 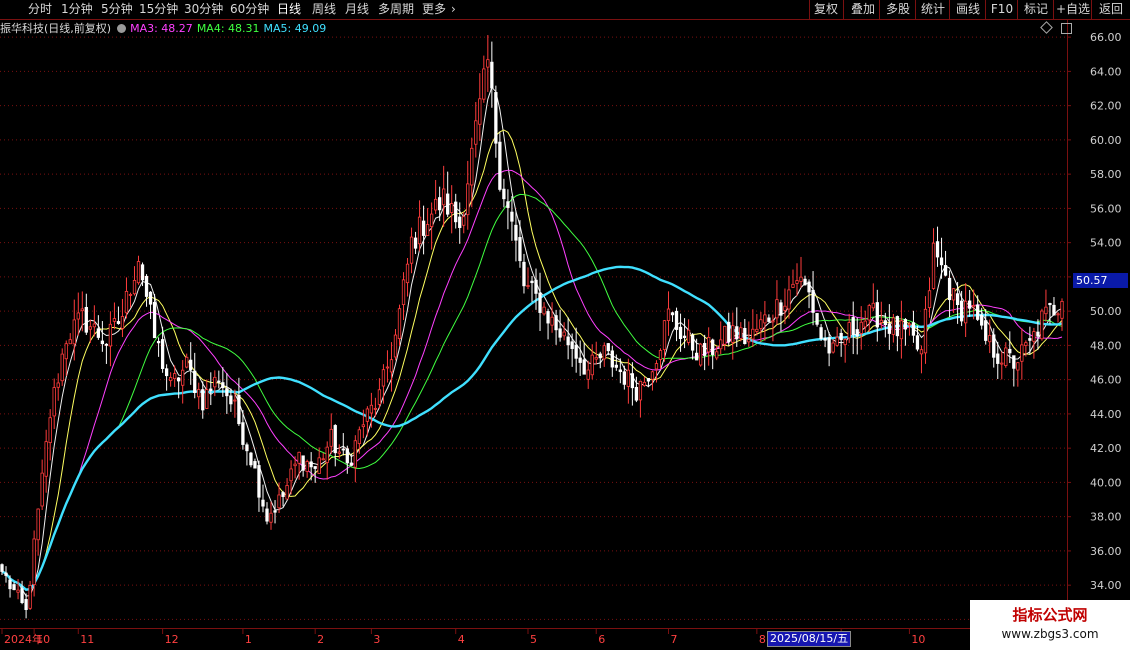 What do you see at coordinates (203, 9) in the screenshot?
I see `period-tab-4: 30分钟` at bounding box center [203, 9].